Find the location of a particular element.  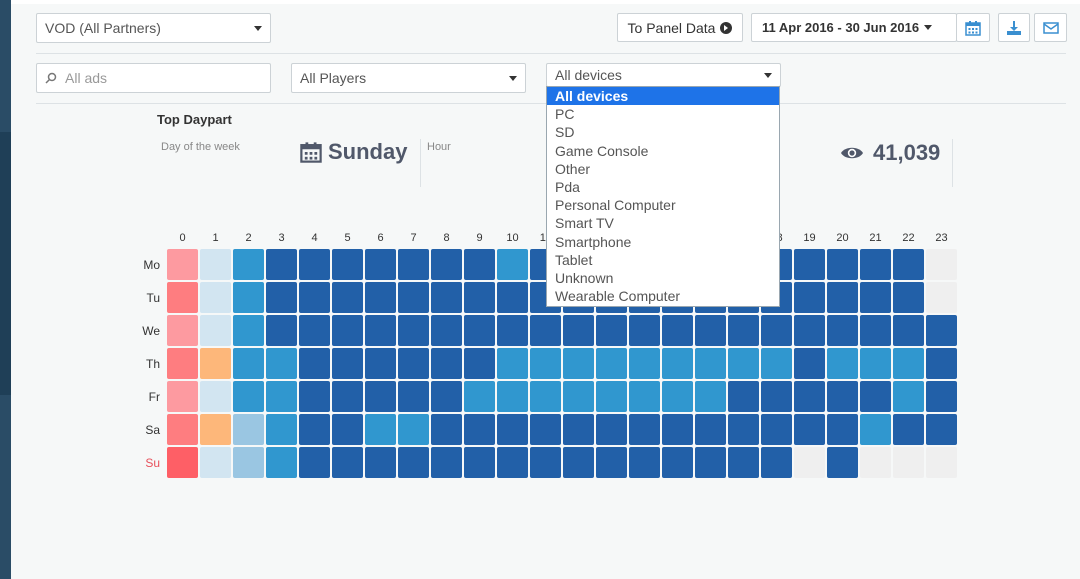

device-option: Pda is located at coordinates (663, 187).